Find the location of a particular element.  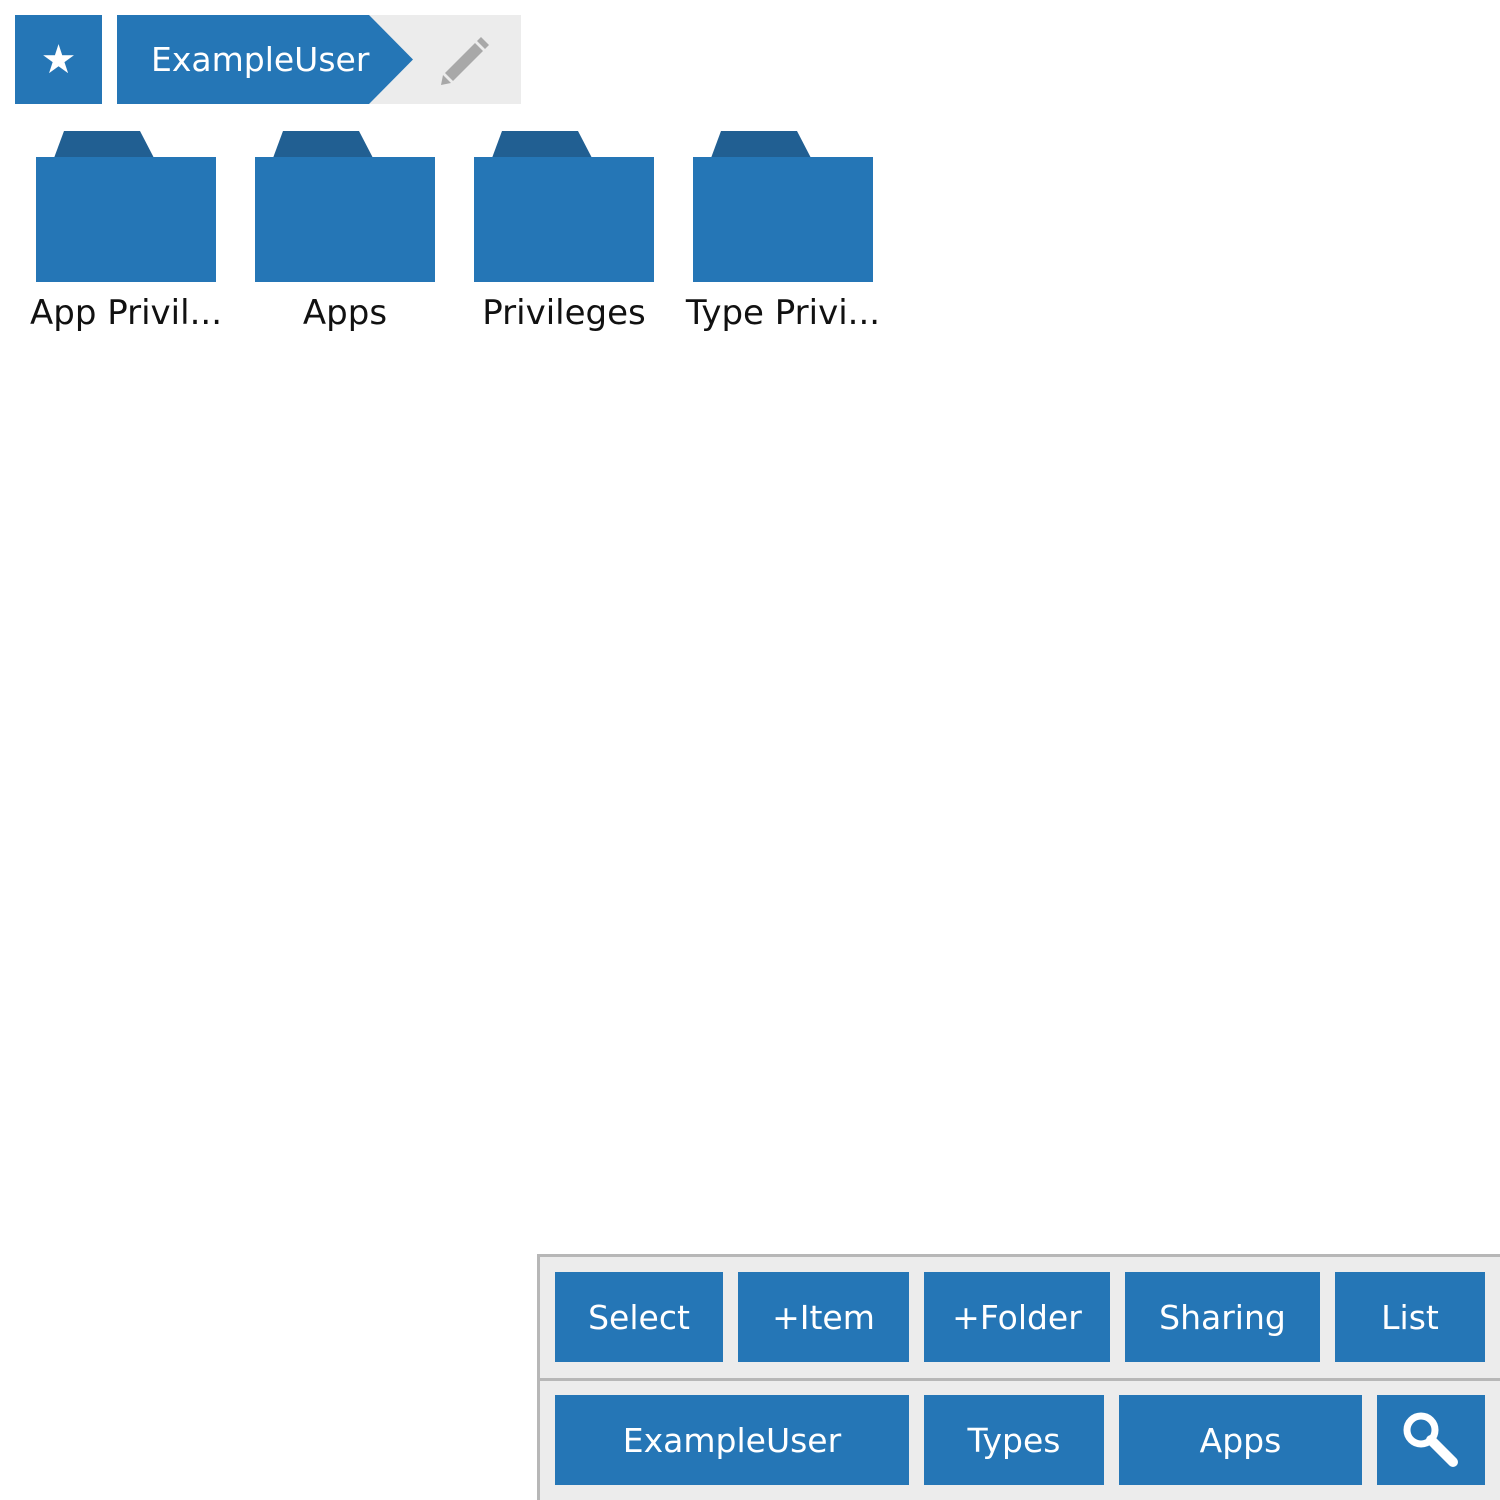

list-view-button: List is located at coordinates (1410, 1317).